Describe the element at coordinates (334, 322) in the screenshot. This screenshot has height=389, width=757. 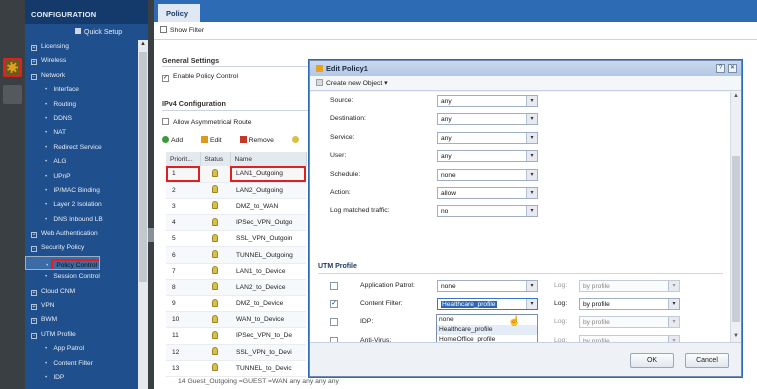
I see `idp-checkbox` at that location.